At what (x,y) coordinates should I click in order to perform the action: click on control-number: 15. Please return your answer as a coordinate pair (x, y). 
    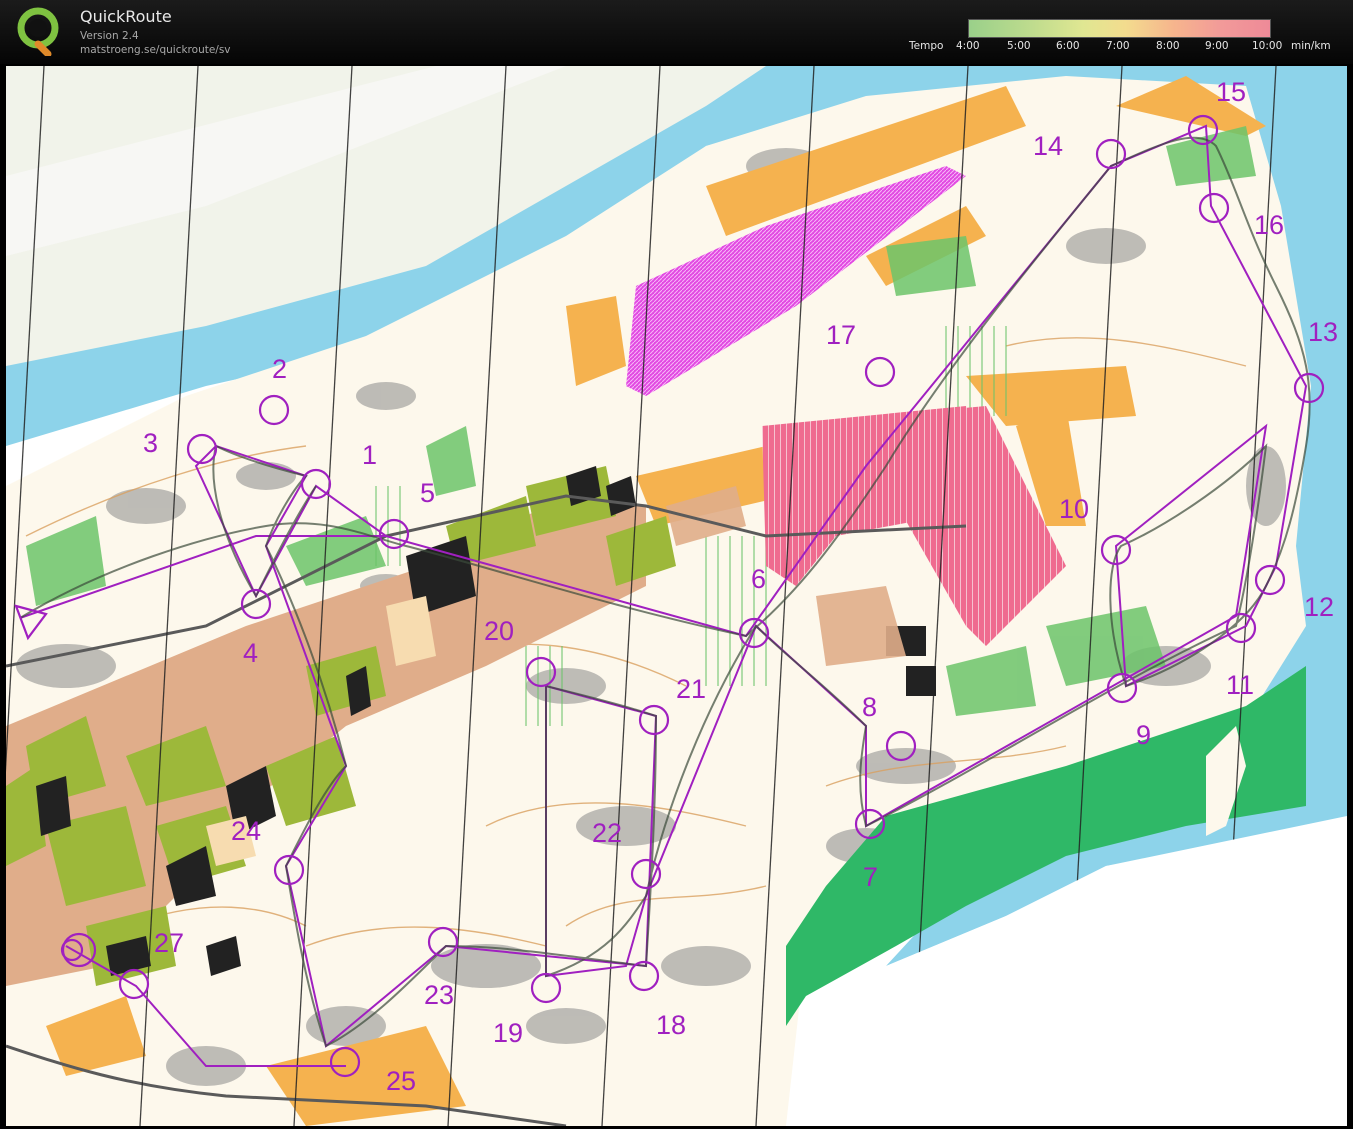
    Looking at the image, I should click on (1231, 92).